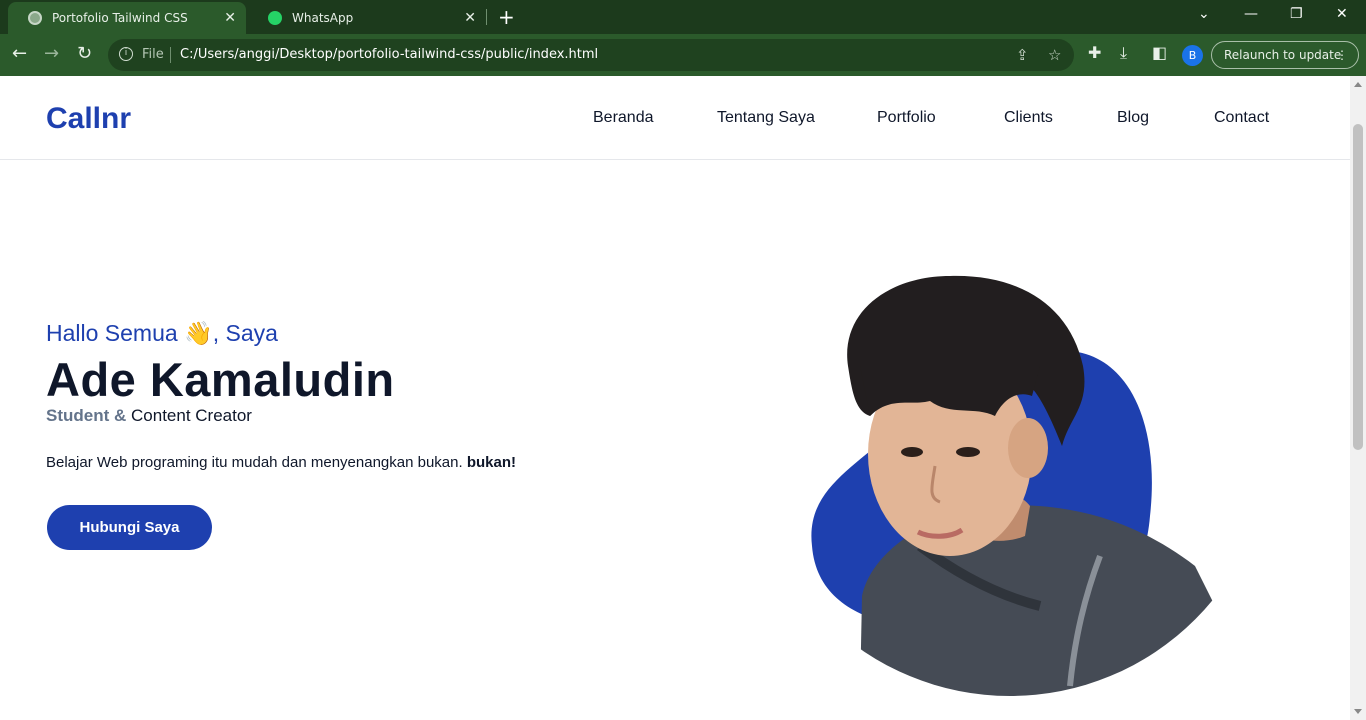 This screenshot has width=1366, height=720. What do you see at coordinates (275, 18) in the screenshot?
I see `whatsapp-icon` at bounding box center [275, 18].